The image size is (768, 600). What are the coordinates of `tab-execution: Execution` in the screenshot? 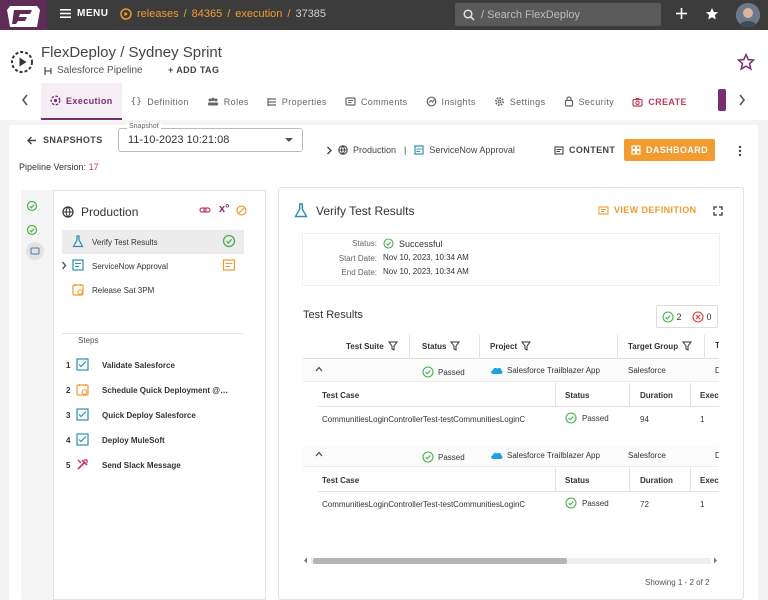 It's located at (81, 101).